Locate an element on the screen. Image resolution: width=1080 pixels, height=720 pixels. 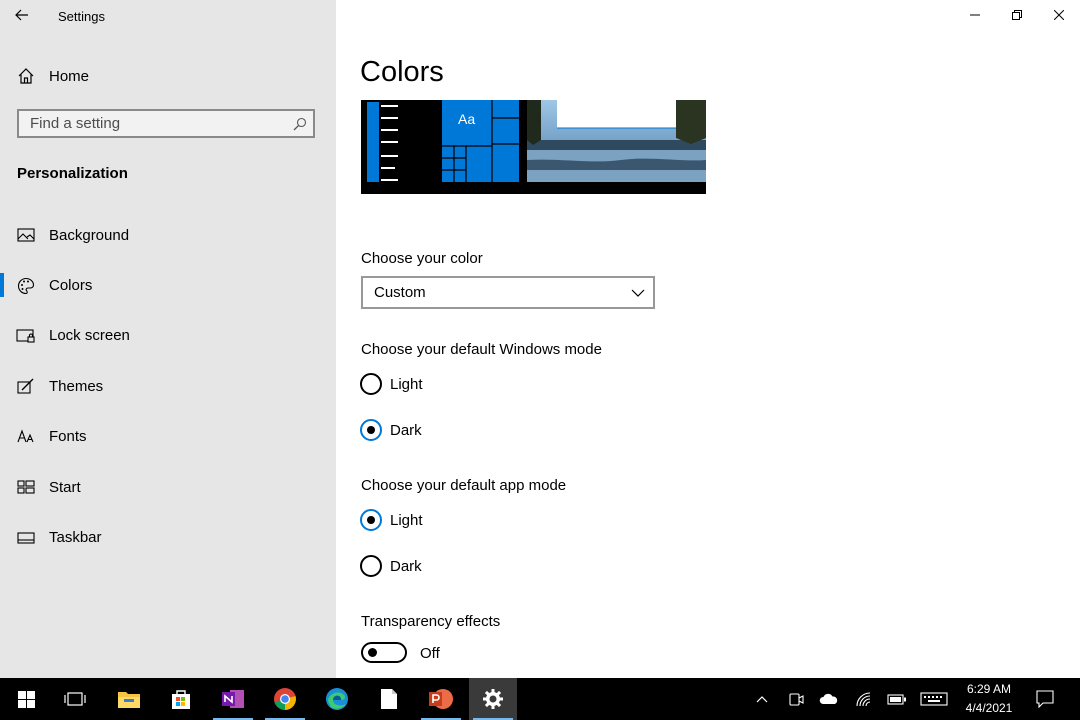
windows-mode-dark-radio: Dark is located at coordinates (391, 430).